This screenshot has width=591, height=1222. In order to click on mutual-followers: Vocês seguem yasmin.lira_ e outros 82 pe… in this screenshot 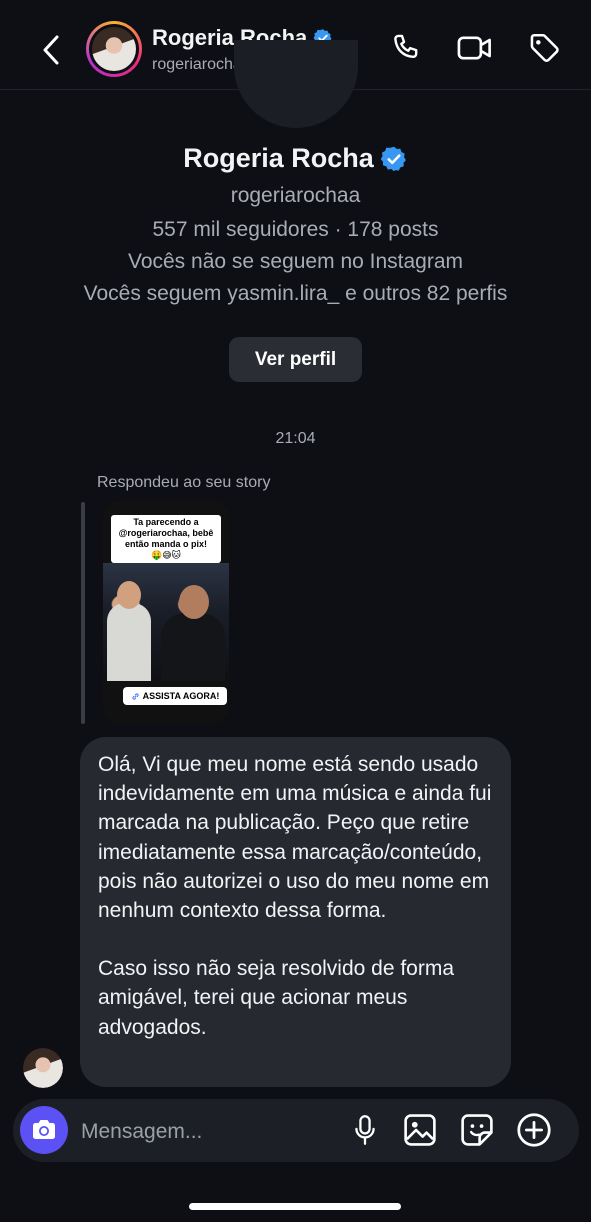, I will do `click(295, 293)`.